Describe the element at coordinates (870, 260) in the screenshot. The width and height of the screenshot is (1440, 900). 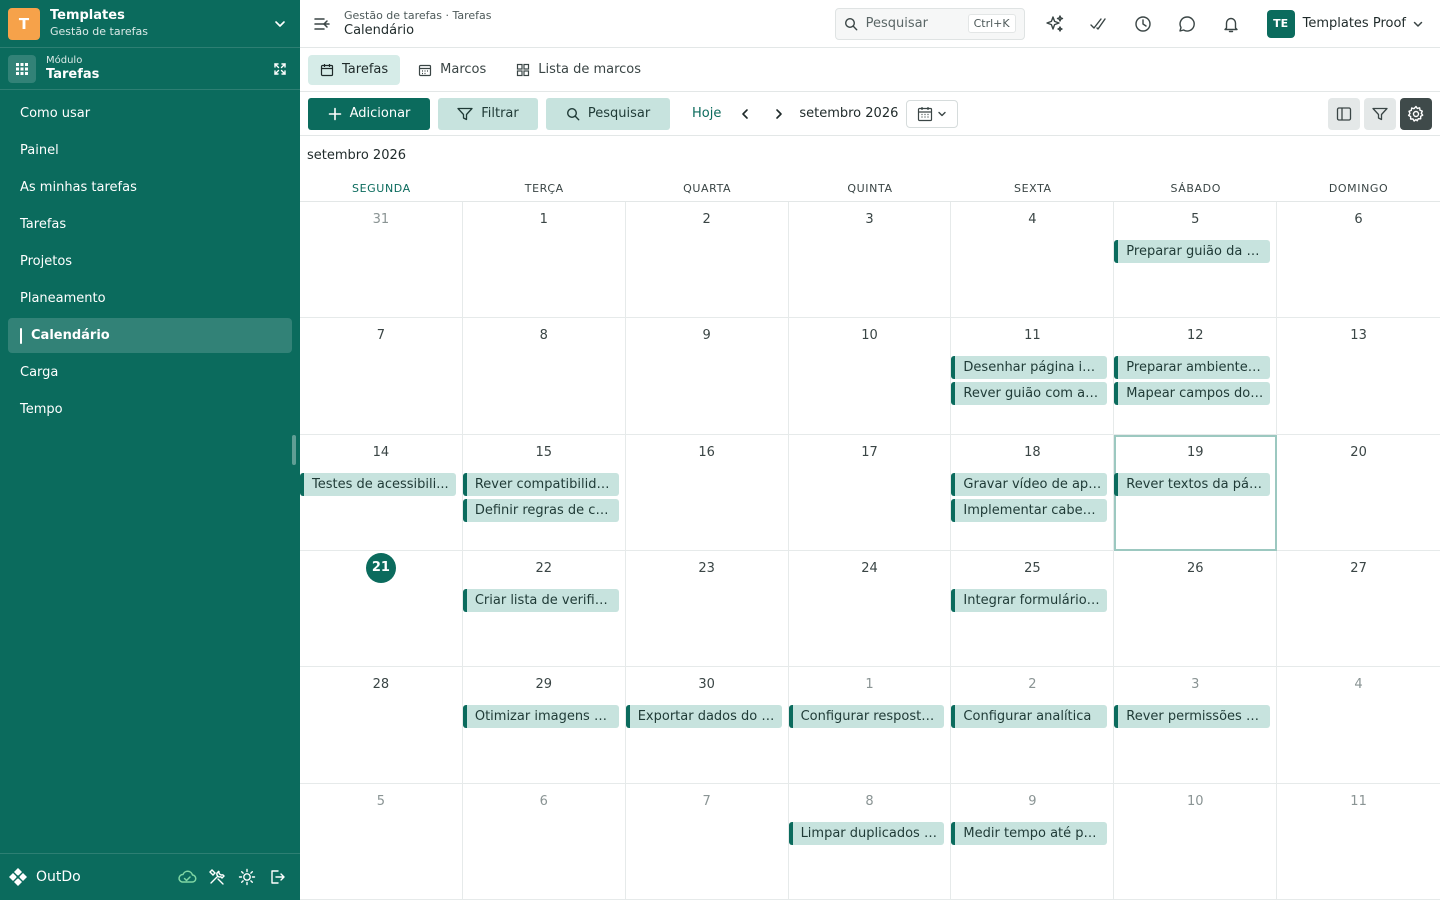
I see `calendar-day-cell: 3` at that location.